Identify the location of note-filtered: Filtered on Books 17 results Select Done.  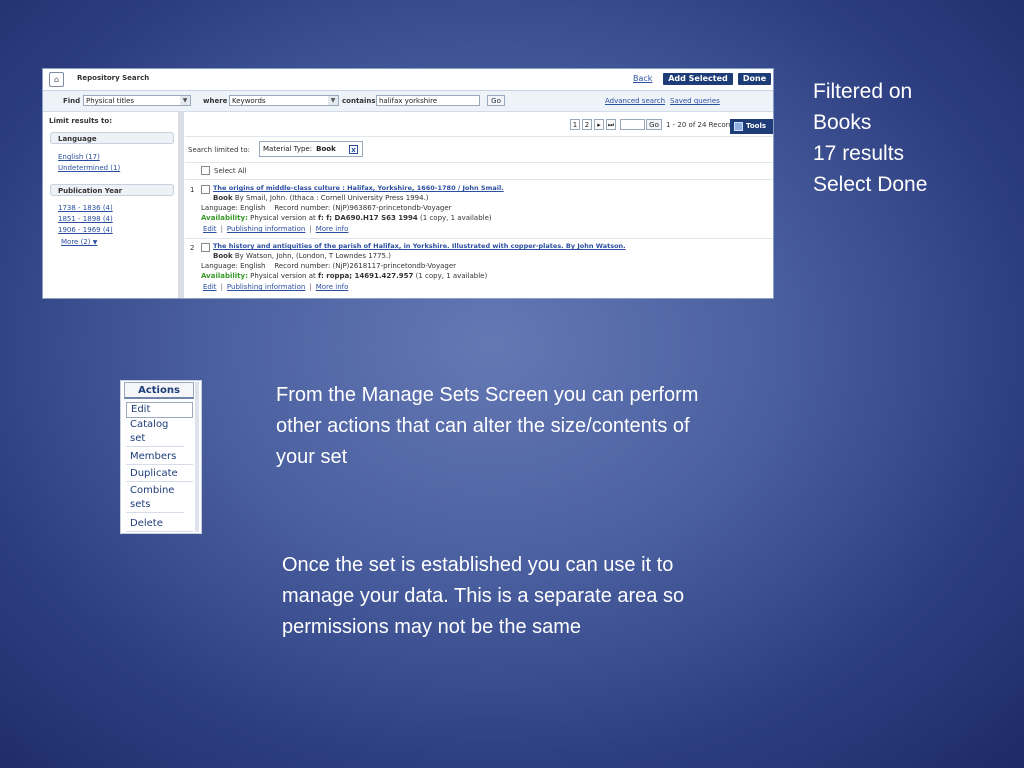
(870, 138).